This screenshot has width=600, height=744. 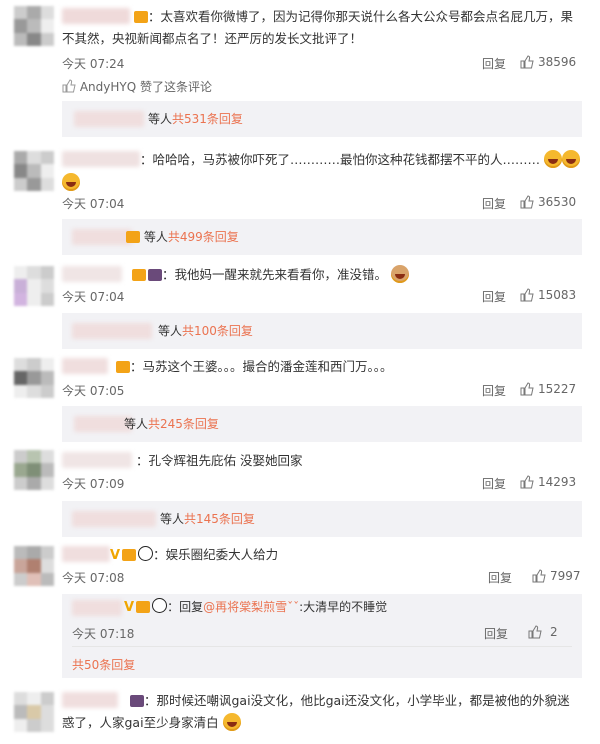 What do you see at coordinates (557, 482) in the screenshot?
I see `like-count: 14293` at bounding box center [557, 482].